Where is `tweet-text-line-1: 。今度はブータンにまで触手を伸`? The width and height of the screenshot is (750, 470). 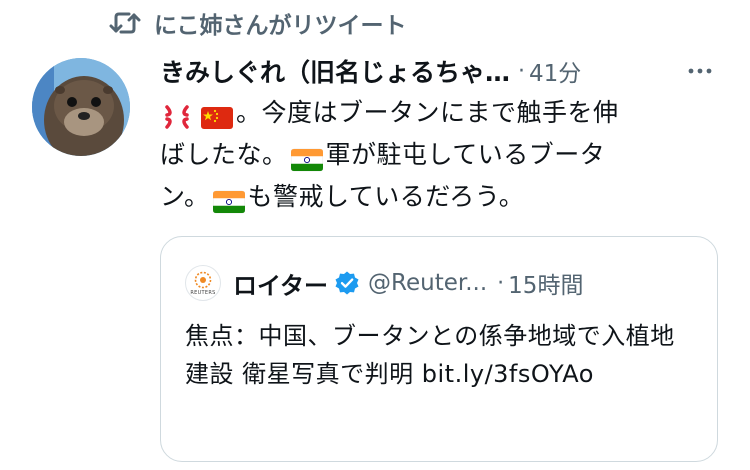
tweet-text-line-1: 。今度はブータンにまで触手を伸 is located at coordinates (427, 112).